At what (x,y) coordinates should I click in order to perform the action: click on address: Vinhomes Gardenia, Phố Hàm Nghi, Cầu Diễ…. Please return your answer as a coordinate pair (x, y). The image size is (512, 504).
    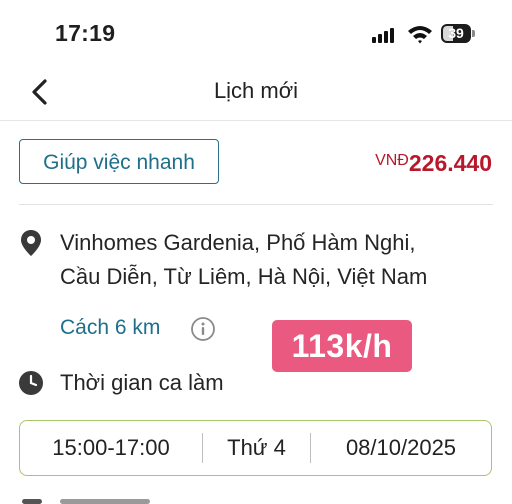
    Looking at the image, I should click on (280, 260).